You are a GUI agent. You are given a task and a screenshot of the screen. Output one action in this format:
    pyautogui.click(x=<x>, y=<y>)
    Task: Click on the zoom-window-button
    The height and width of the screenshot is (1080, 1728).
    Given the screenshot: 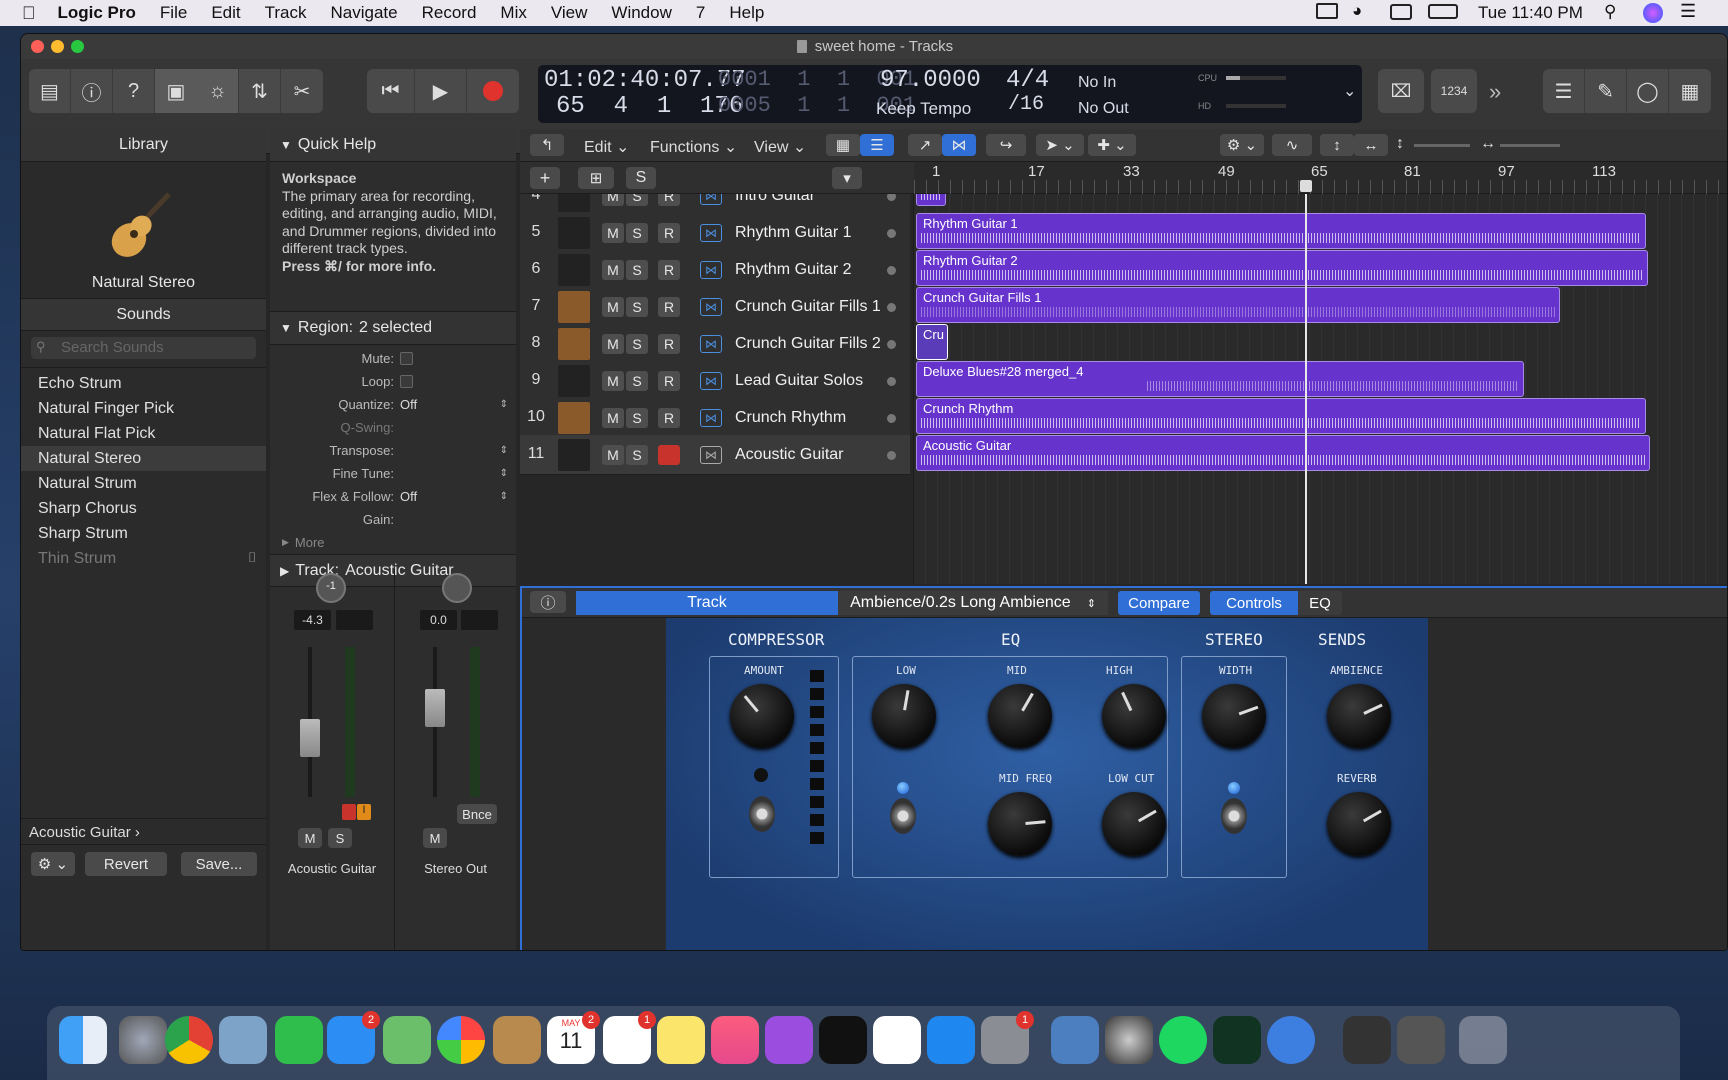 What is the action you would take?
    pyautogui.click(x=77, y=46)
    